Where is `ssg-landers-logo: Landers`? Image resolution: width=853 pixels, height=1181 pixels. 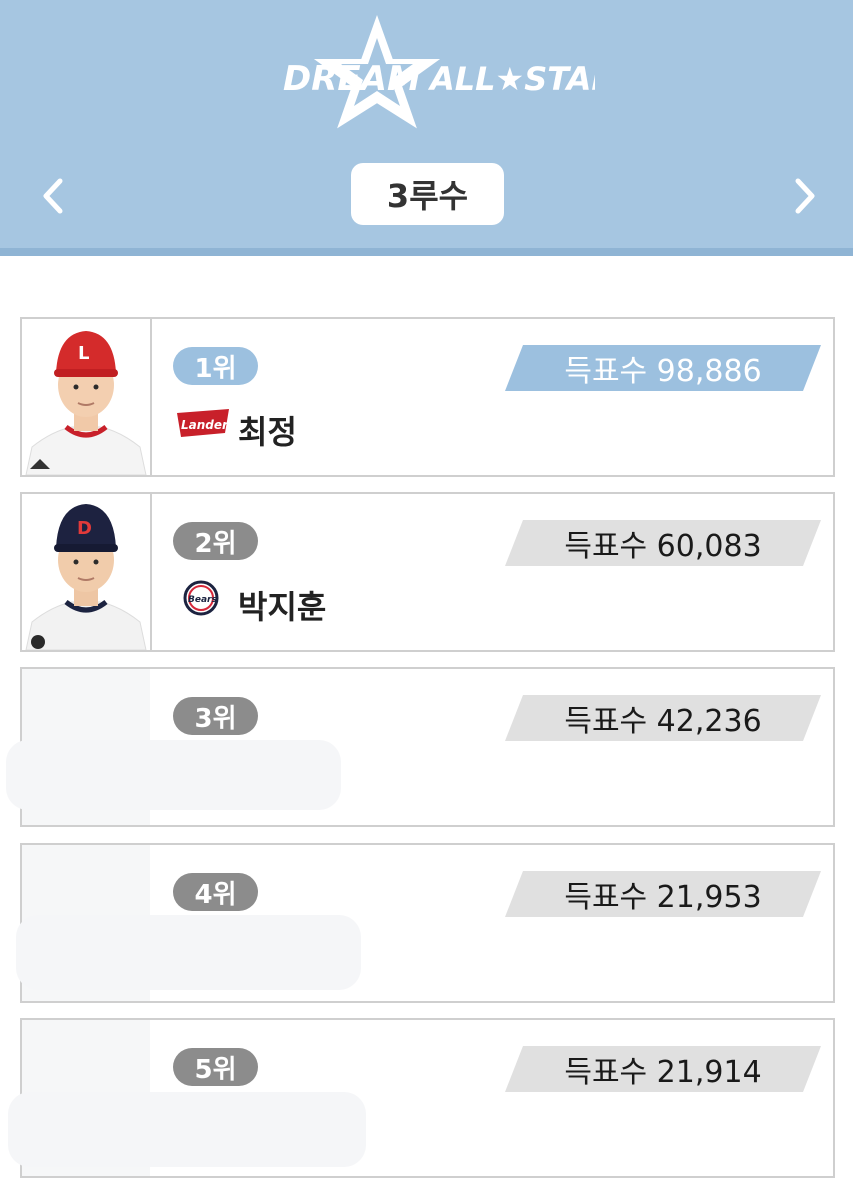 ssg-landers-logo: Landers is located at coordinates (204, 423).